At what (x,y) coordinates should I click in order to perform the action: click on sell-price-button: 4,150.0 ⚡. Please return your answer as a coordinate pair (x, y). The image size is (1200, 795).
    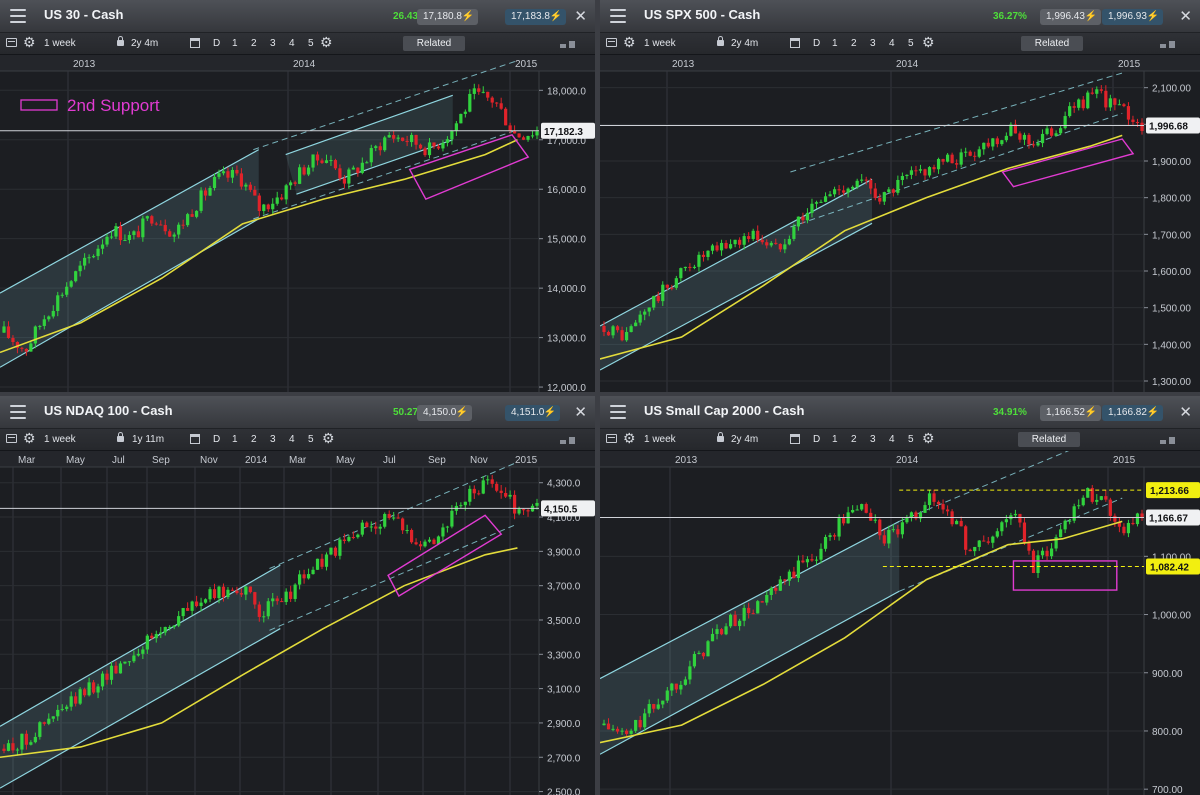
    Looking at the image, I should click on (445, 413).